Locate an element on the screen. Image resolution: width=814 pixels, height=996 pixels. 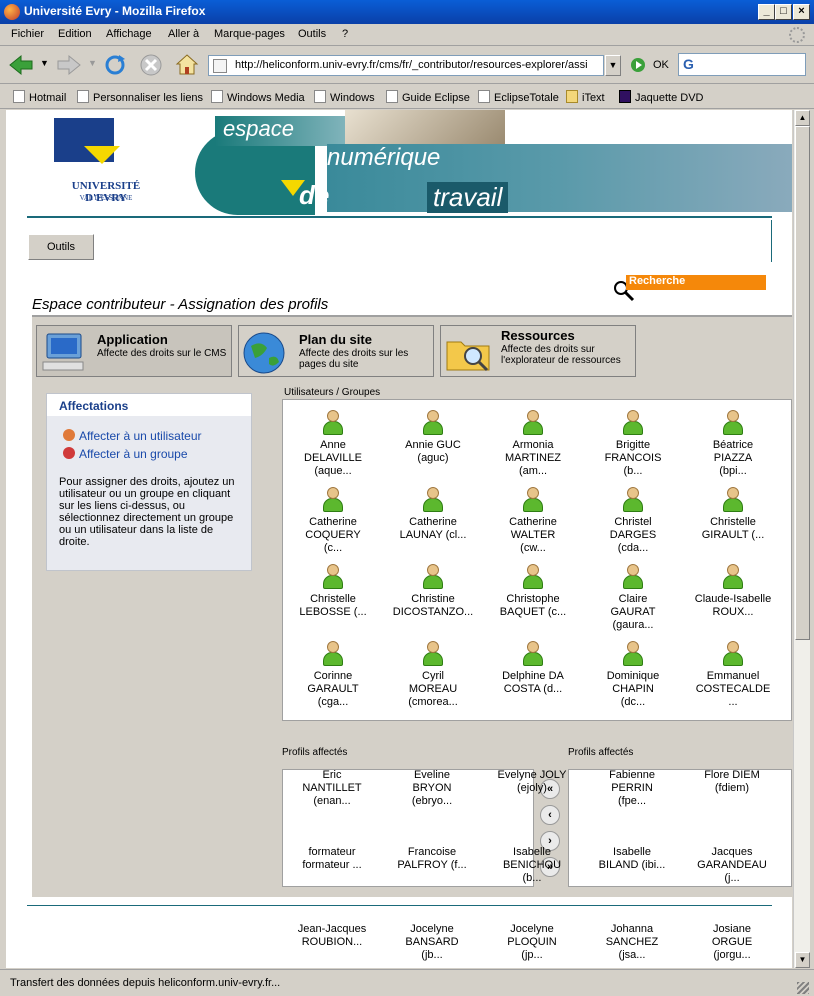
stop-icon is located at coordinates (151, 65).